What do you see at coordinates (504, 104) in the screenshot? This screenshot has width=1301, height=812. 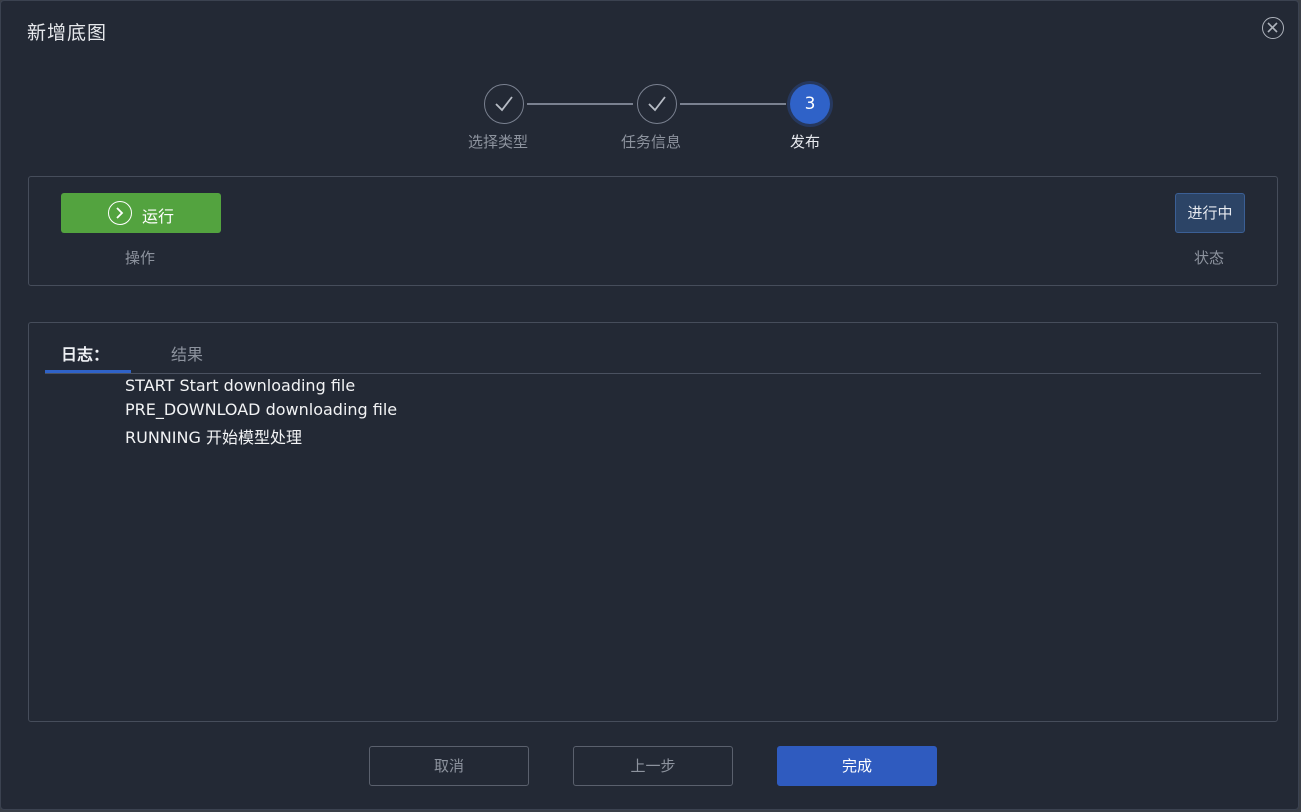 I see `step-1-check-icon` at bounding box center [504, 104].